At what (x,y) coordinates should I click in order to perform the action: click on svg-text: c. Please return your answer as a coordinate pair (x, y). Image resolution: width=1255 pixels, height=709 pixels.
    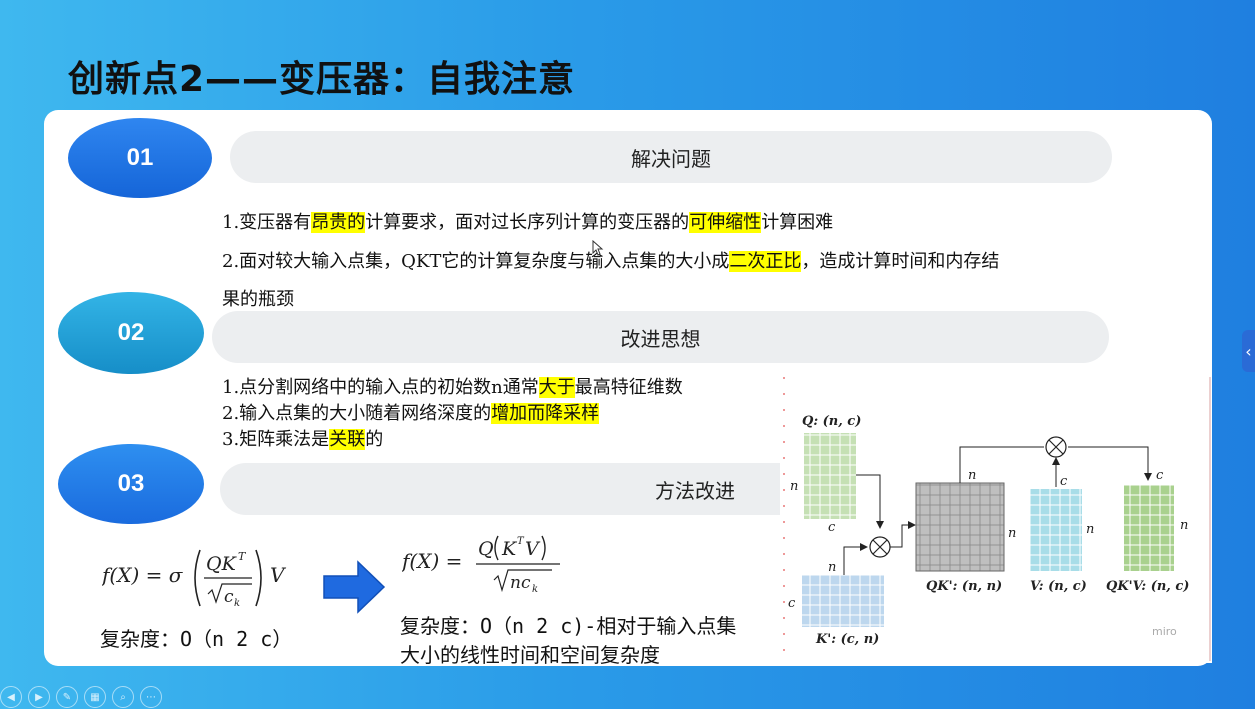
    Looking at the image, I should click on (229, 597).